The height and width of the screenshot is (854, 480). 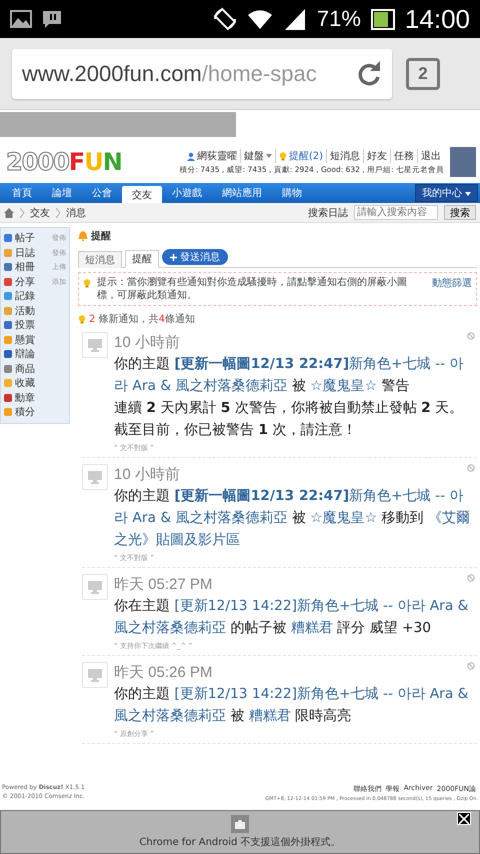 What do you see at coordinates (25, 397) in the screenshot?
I see `sidebar-link: 勳章` at bounding box center [25, 397].